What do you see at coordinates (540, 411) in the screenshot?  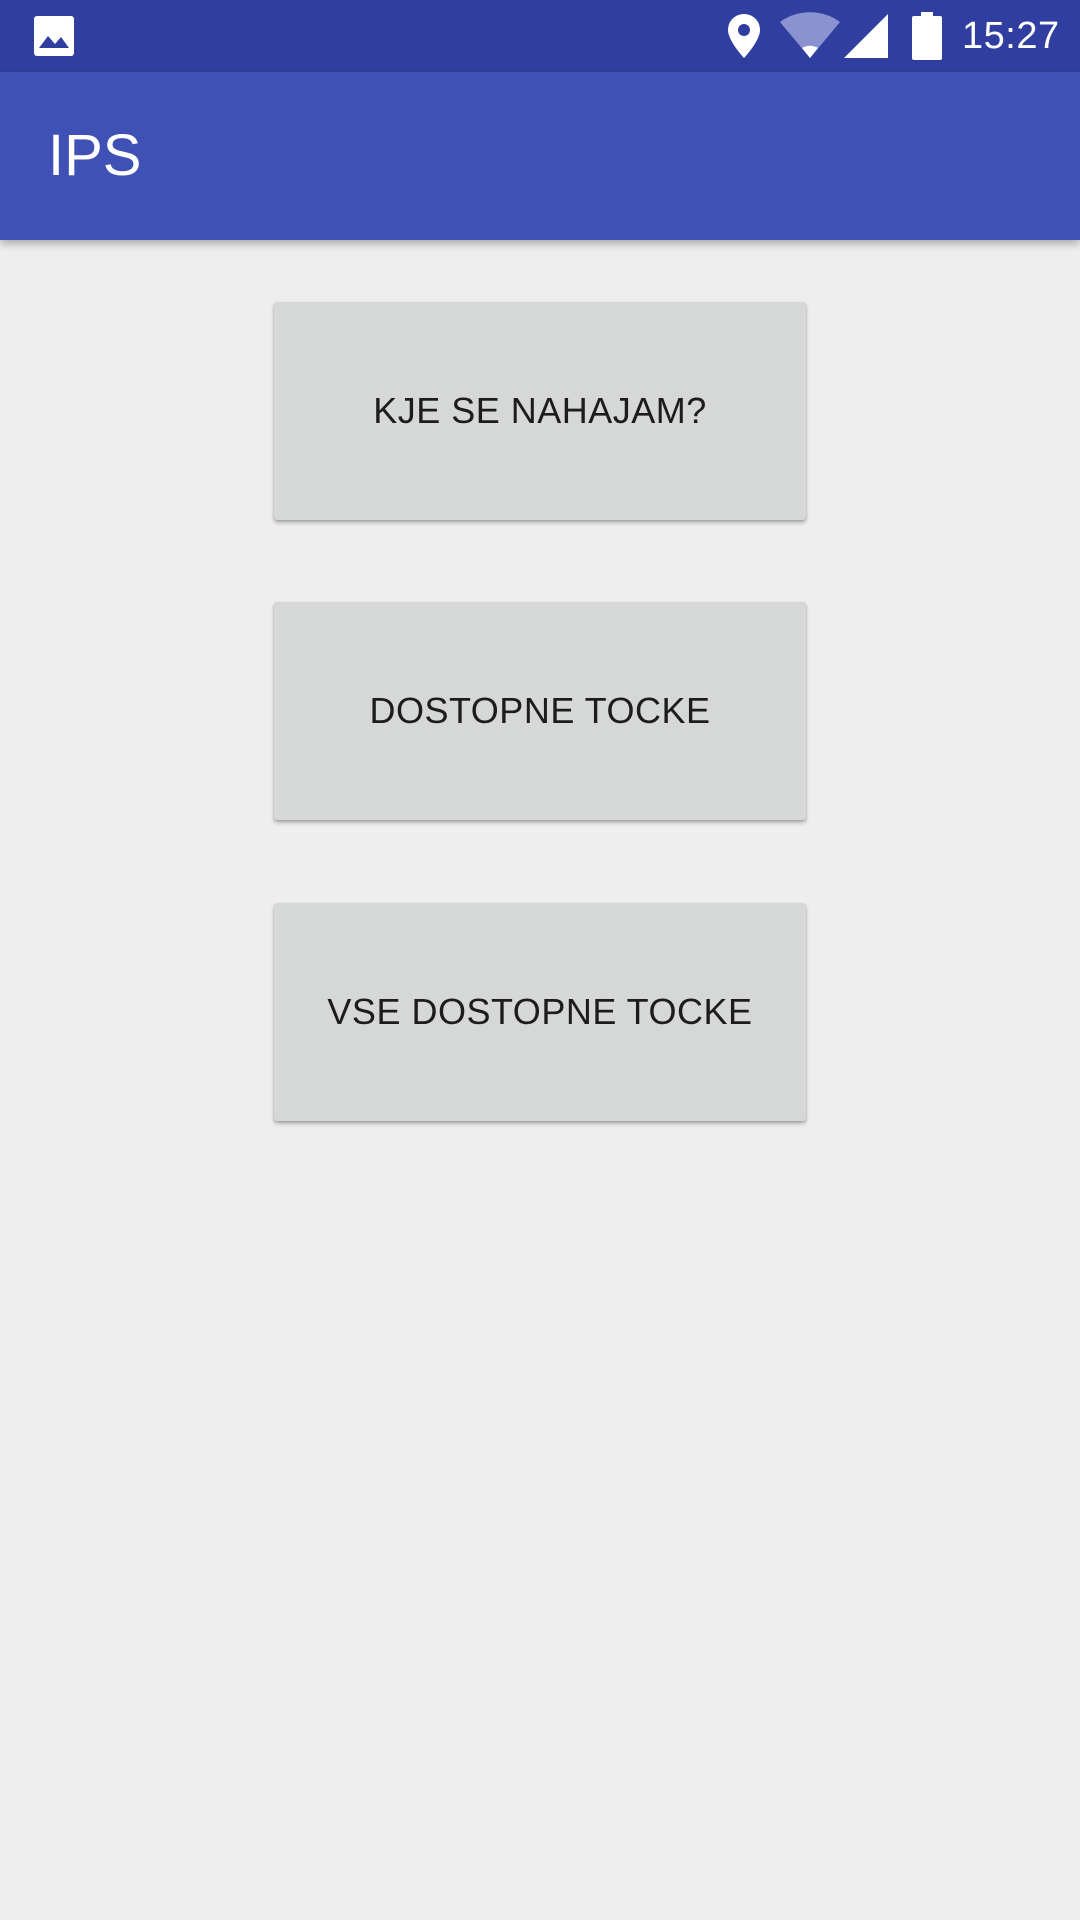 I see `where-am-i-button: KJE SE NAHAJAM?` at bounding box center [540, 411].